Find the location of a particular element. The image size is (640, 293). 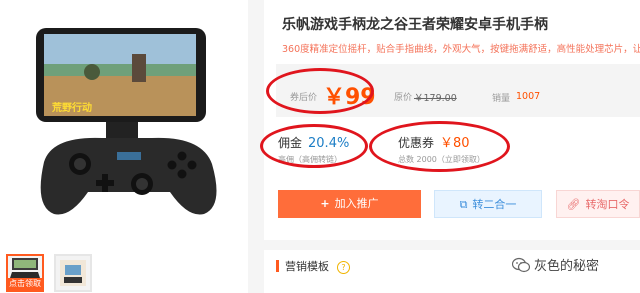

coupon-highlight-circle is located at coordinates (439, 146).